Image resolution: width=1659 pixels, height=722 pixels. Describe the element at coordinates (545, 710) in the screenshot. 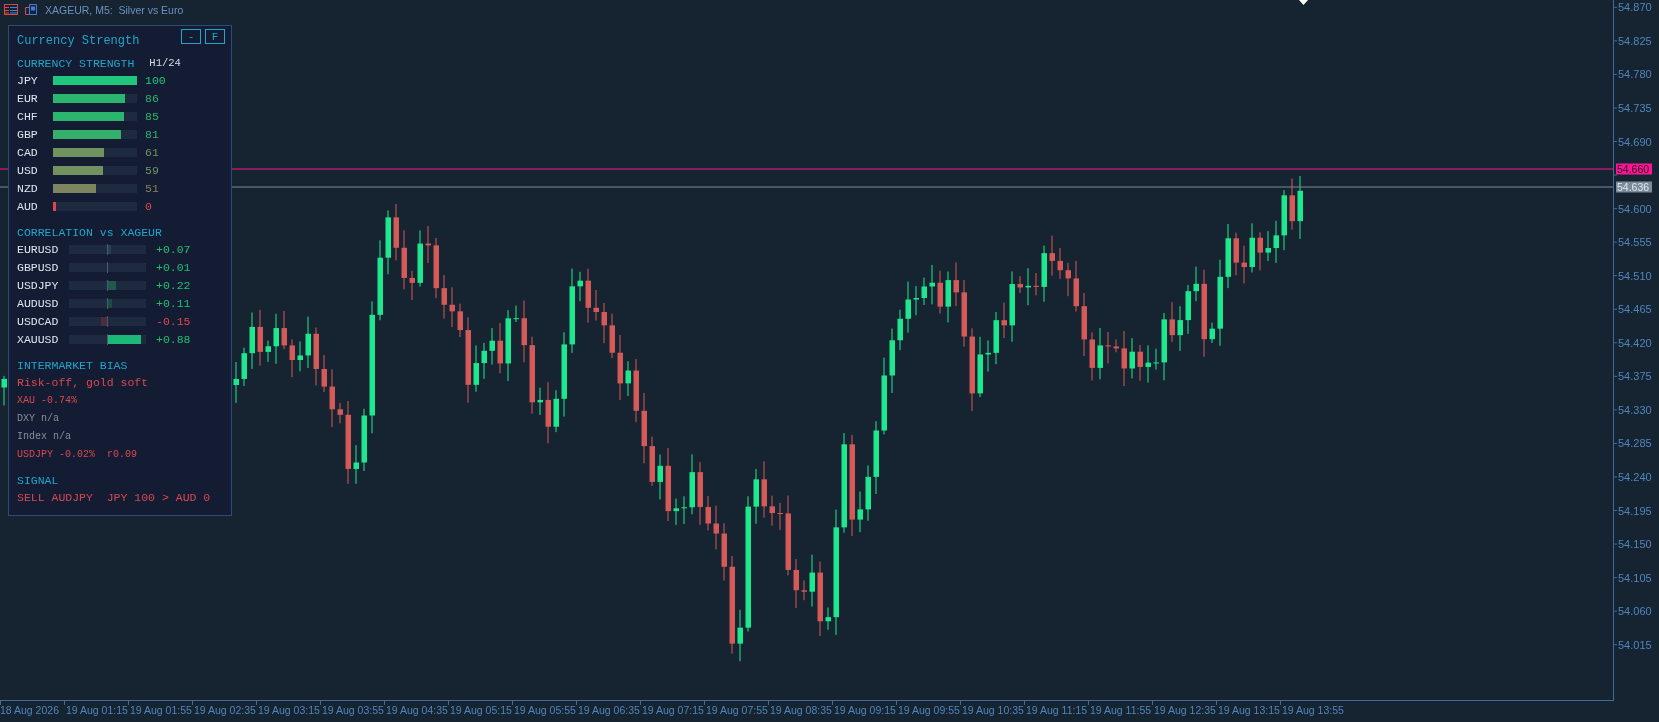

I see `time-label: 19 Aug 05:55` at that location.